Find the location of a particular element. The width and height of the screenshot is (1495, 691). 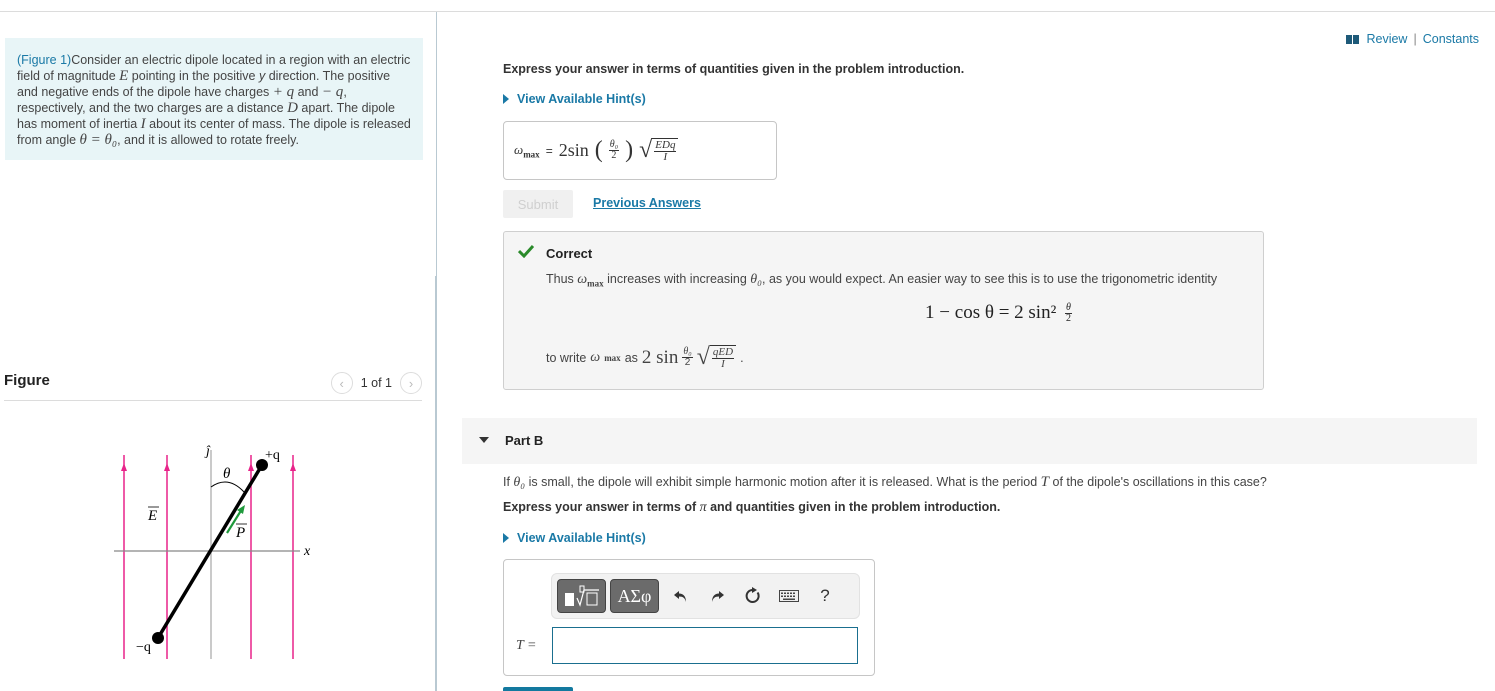

previous-answers-link: Previous Answers is located at coordinates (647, 203).